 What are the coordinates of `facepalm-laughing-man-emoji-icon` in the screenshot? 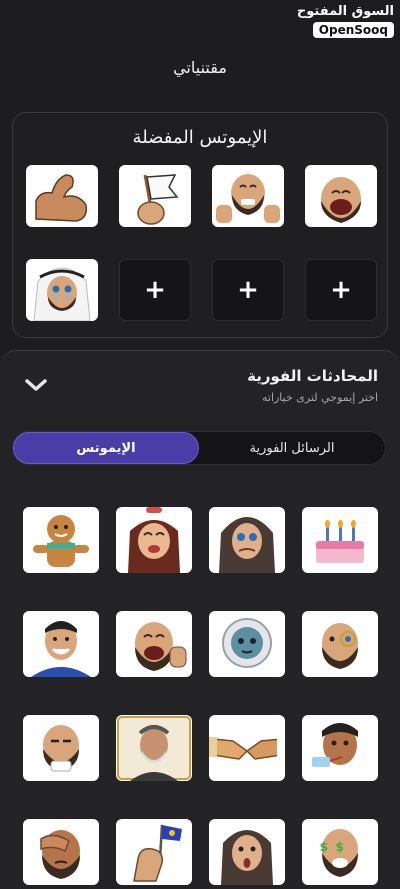 It's located at (161, 646).